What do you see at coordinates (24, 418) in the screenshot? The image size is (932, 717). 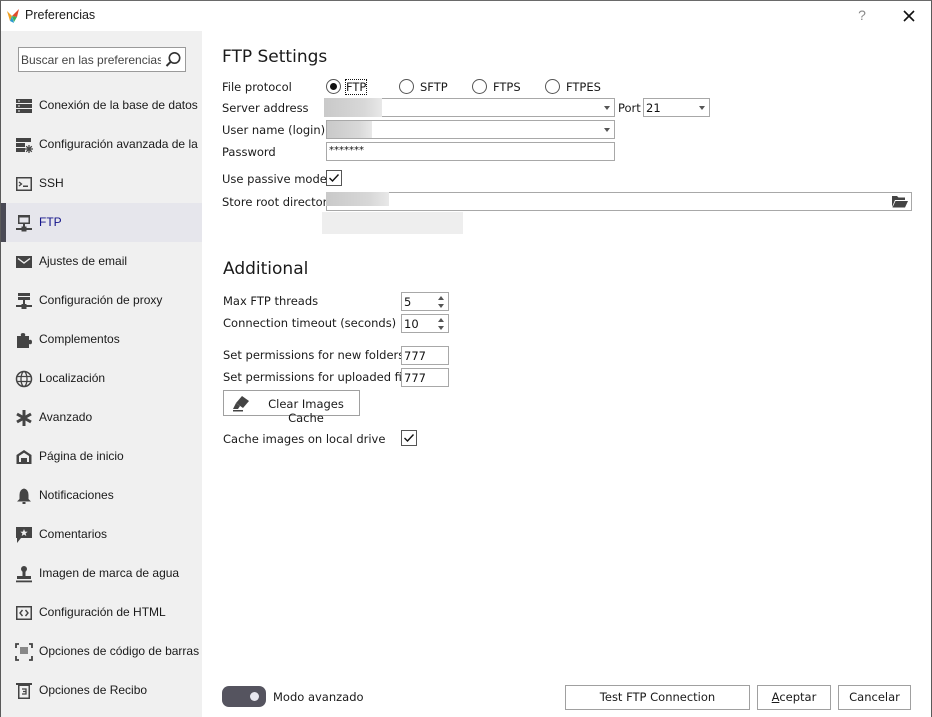 I see `asterisk-icon` at bounding box center [24, 418].